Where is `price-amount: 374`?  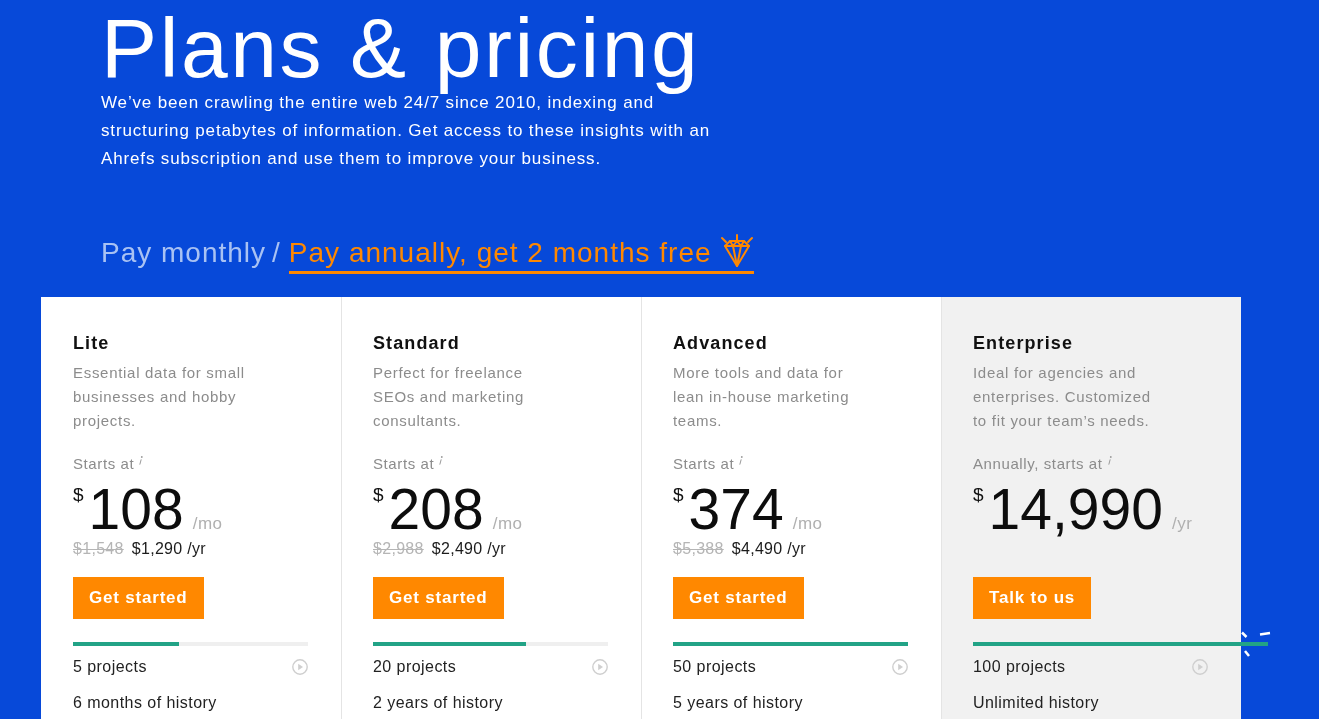 price-amount: 374 is located at coordinates (736, 509).